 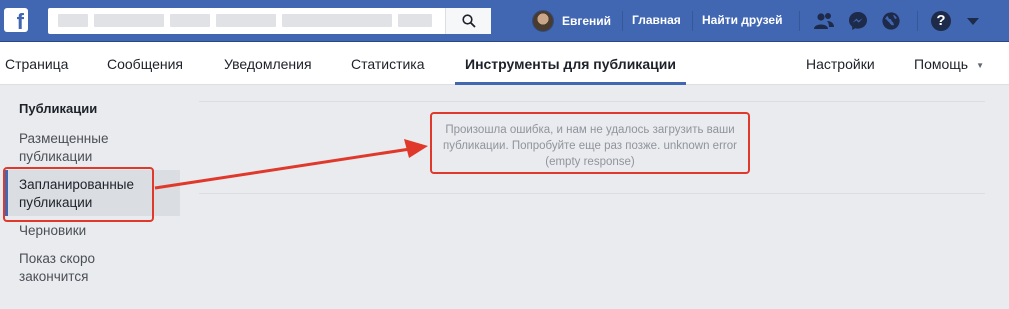 I want to click on annotation-arrow, so click(x=291, y=164).